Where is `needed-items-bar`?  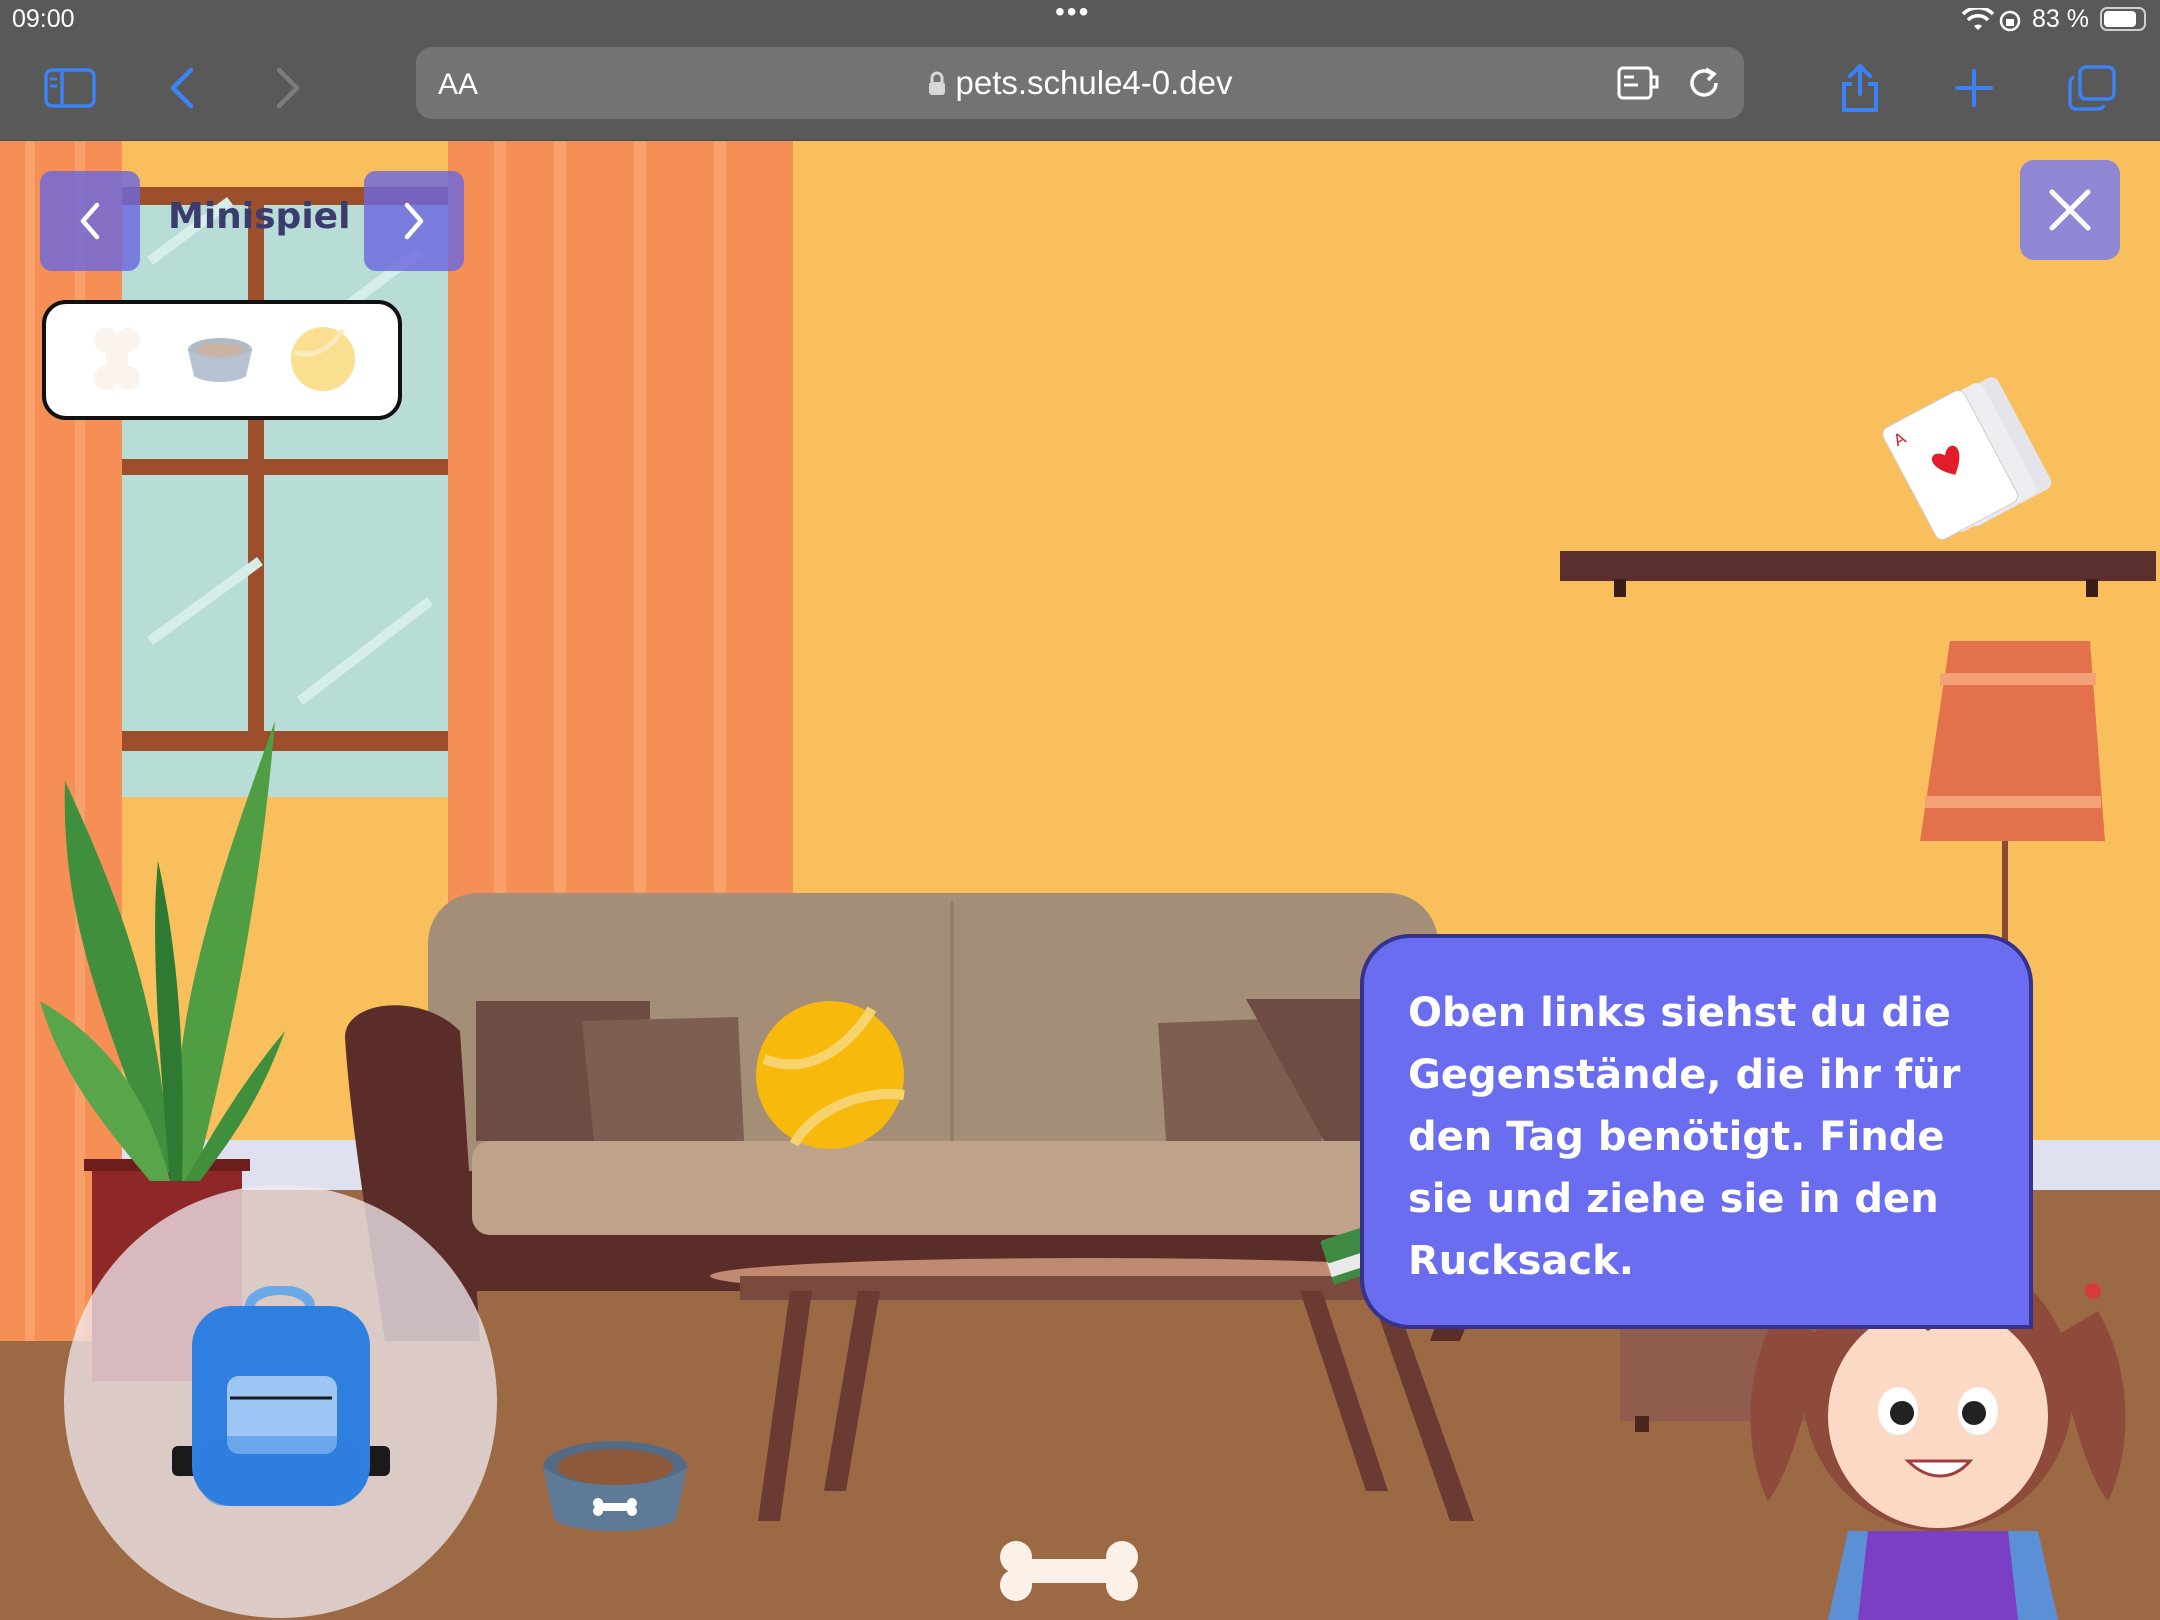
needed-items-bar is located at coordinates (222, 360).